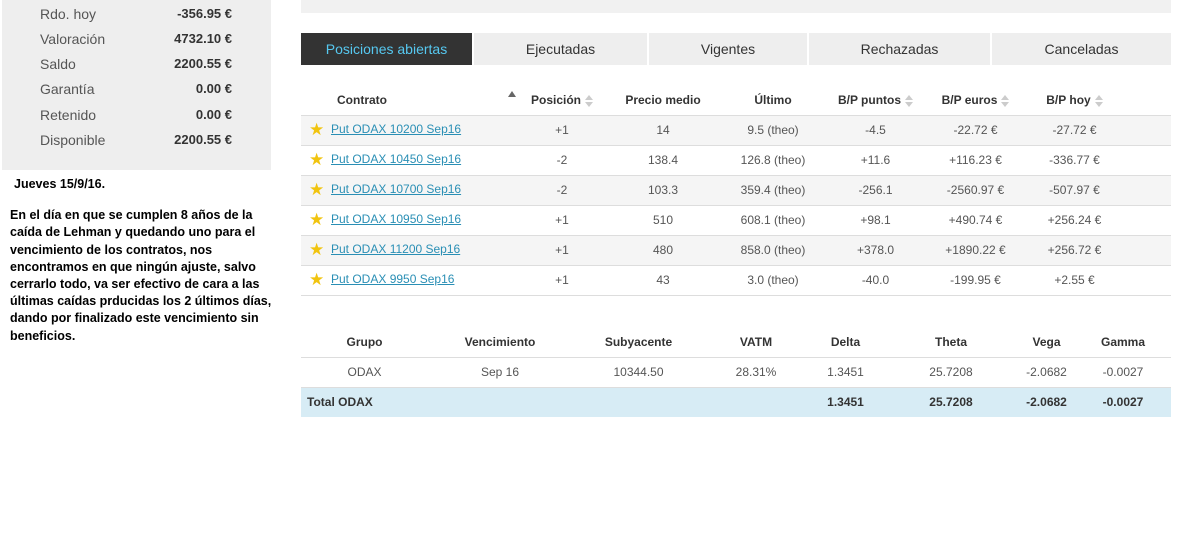  I want to click on column-header-label: Último, so click(773, 99).